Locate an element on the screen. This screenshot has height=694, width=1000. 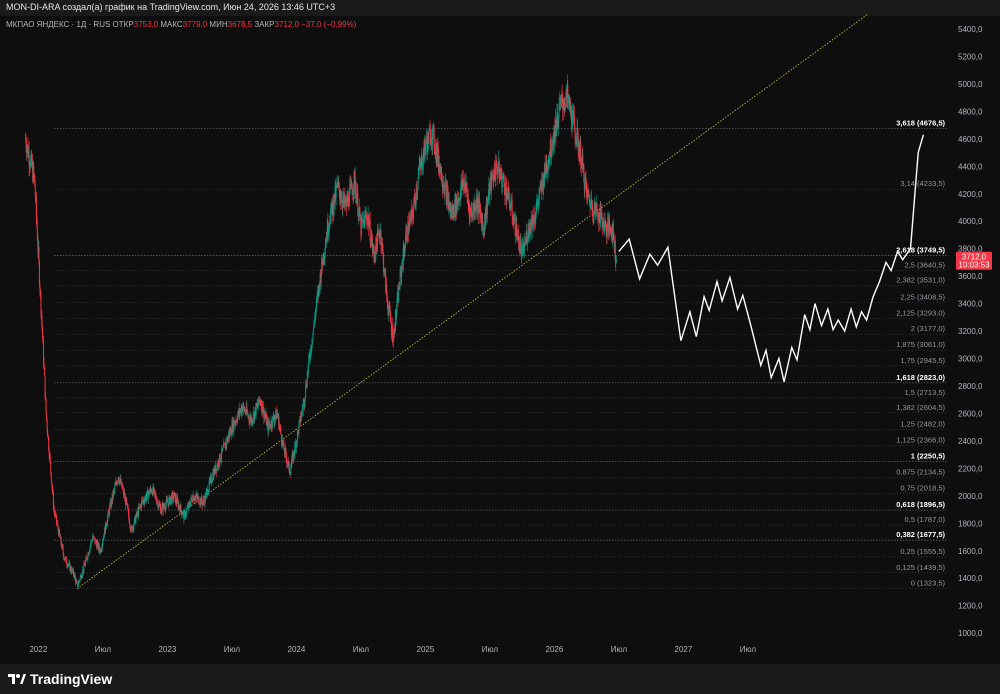
y-tick-label: 4600,0 is located at coordinates (970, 139).